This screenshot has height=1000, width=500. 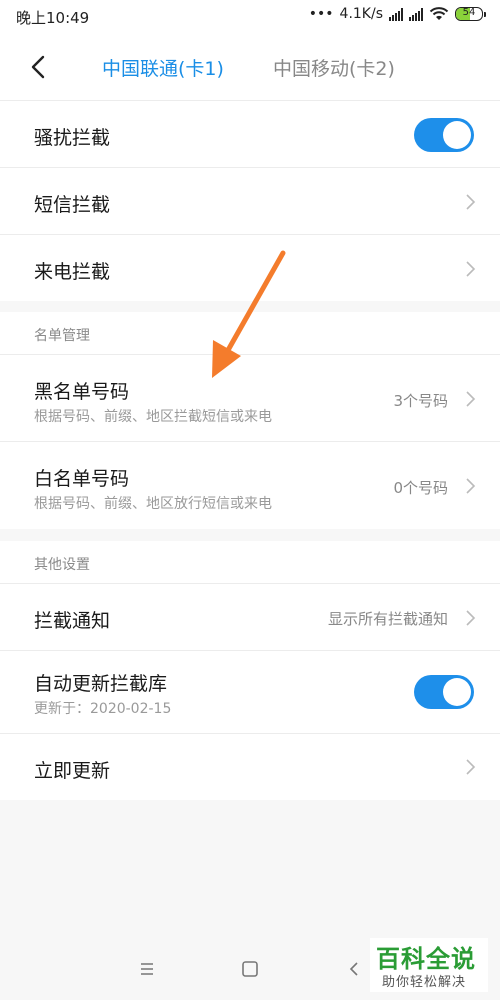 What do you see at coordinates (420, 401) in the screenshot?
I see `blacklist-count: 3个号码` at bounding box center [420, 401].